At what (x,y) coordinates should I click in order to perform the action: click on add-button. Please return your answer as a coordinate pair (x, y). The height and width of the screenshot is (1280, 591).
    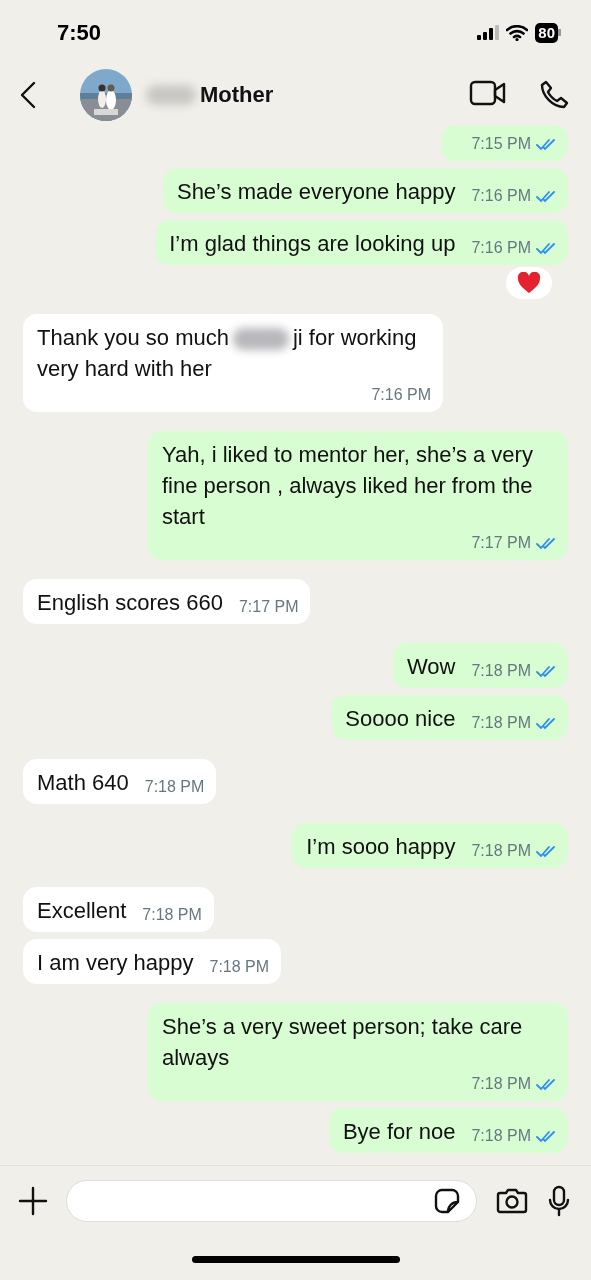
    Looking at the image, I should click on (33, 1201).